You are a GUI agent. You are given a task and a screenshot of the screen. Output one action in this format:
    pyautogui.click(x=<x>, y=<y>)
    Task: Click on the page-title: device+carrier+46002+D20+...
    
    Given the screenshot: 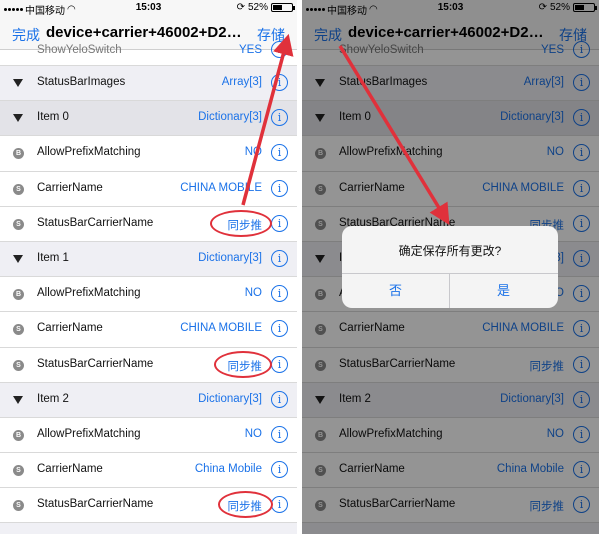 What is the action you would take?
    pyautogui.click(x=146, y=32)
    